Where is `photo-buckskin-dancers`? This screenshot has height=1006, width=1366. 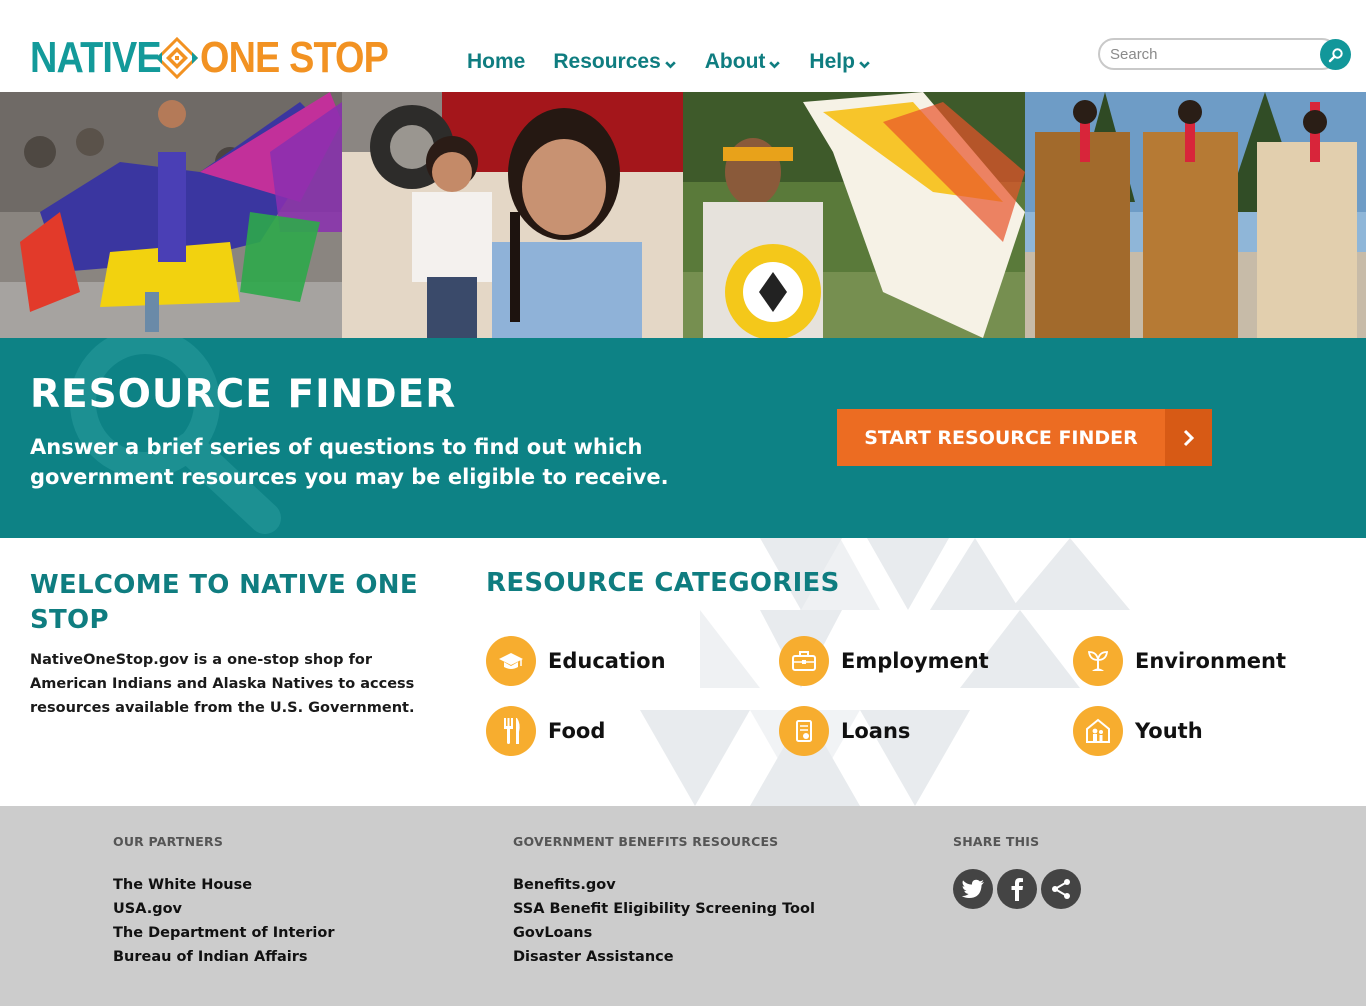 photo-buckskin-dancers is located at coordinates (1195, 215).